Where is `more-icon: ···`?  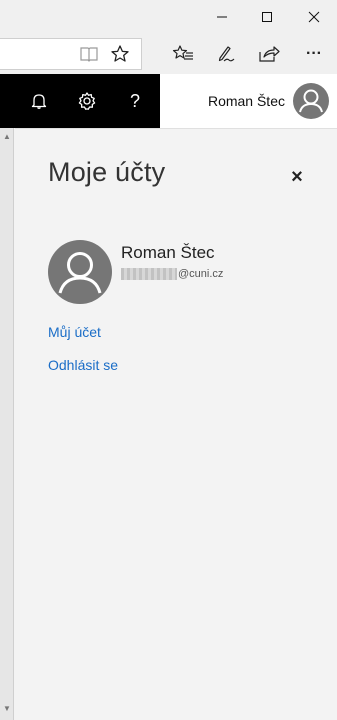 more-icon: ··· is located at coordinates (314, 53).